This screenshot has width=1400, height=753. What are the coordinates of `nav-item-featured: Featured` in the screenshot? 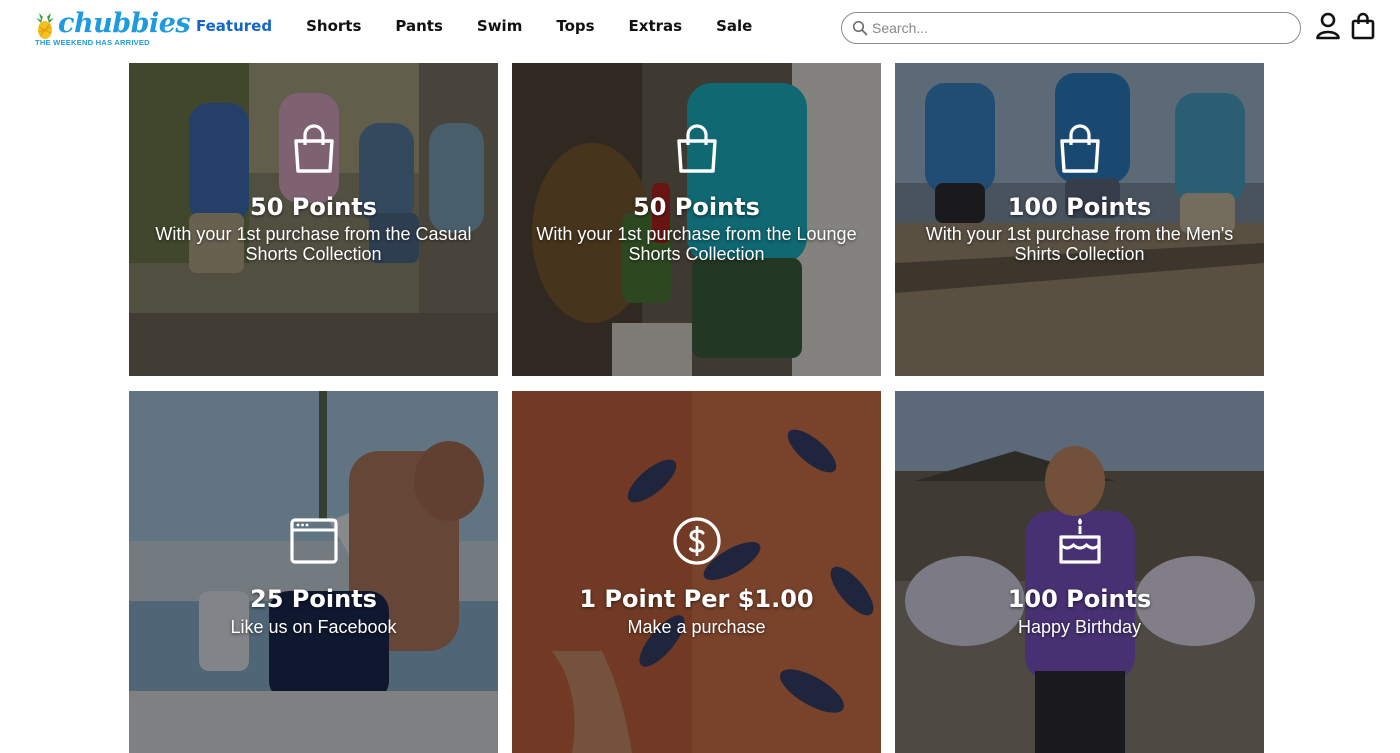 It's located at (234, 28).